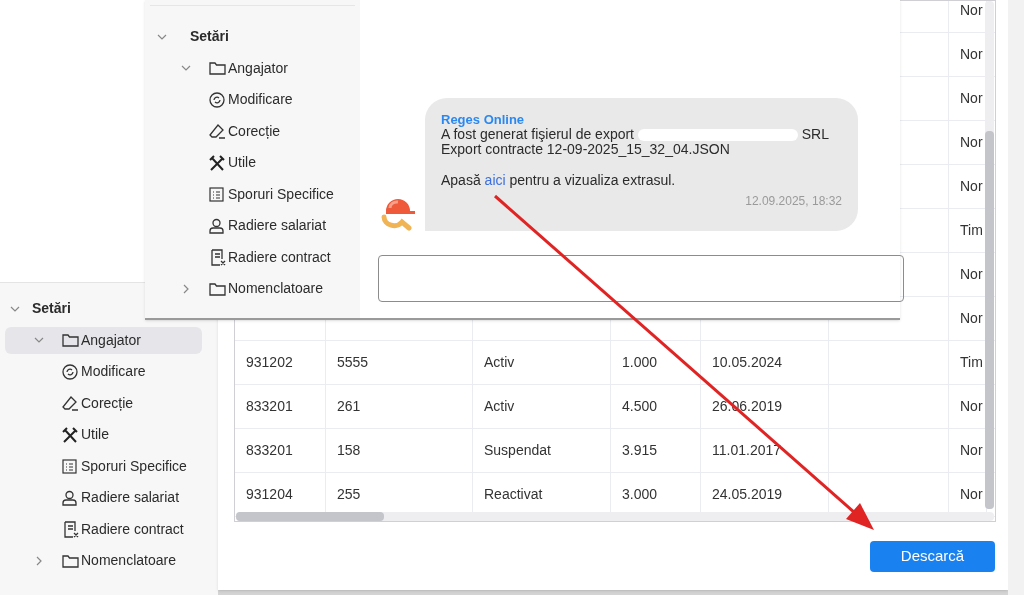 The width and height of the screenshot is (1024, 595). I want to click on table-cell-text: 10.05.2024, so click(747, 362).